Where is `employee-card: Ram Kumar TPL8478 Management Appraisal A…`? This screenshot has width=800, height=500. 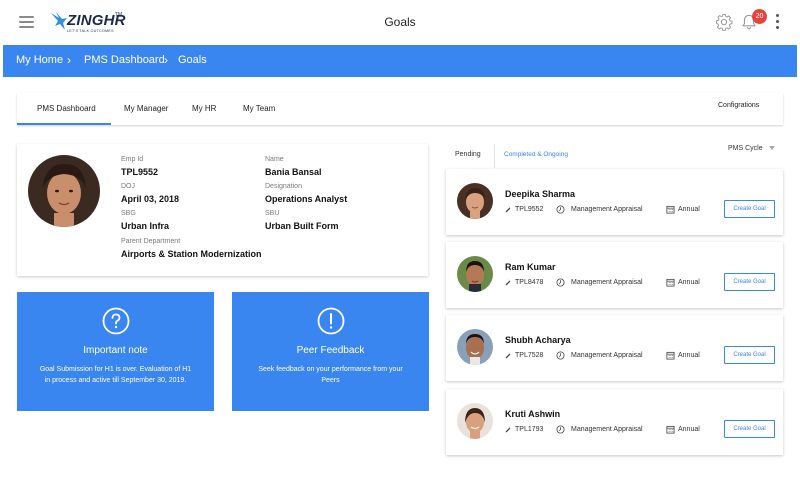
employee-card: Ram Kumar TPL8478 Management Appraisal A… is located at coordinates (614, 275).